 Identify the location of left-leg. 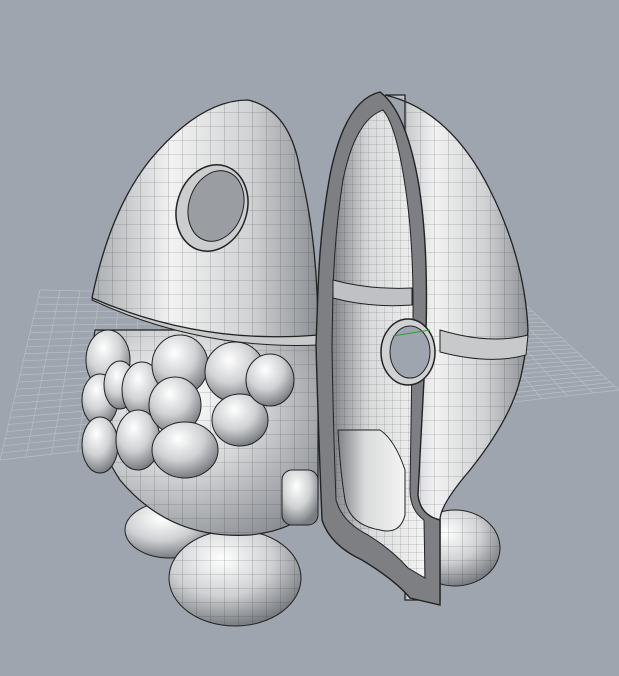
(300, 497).